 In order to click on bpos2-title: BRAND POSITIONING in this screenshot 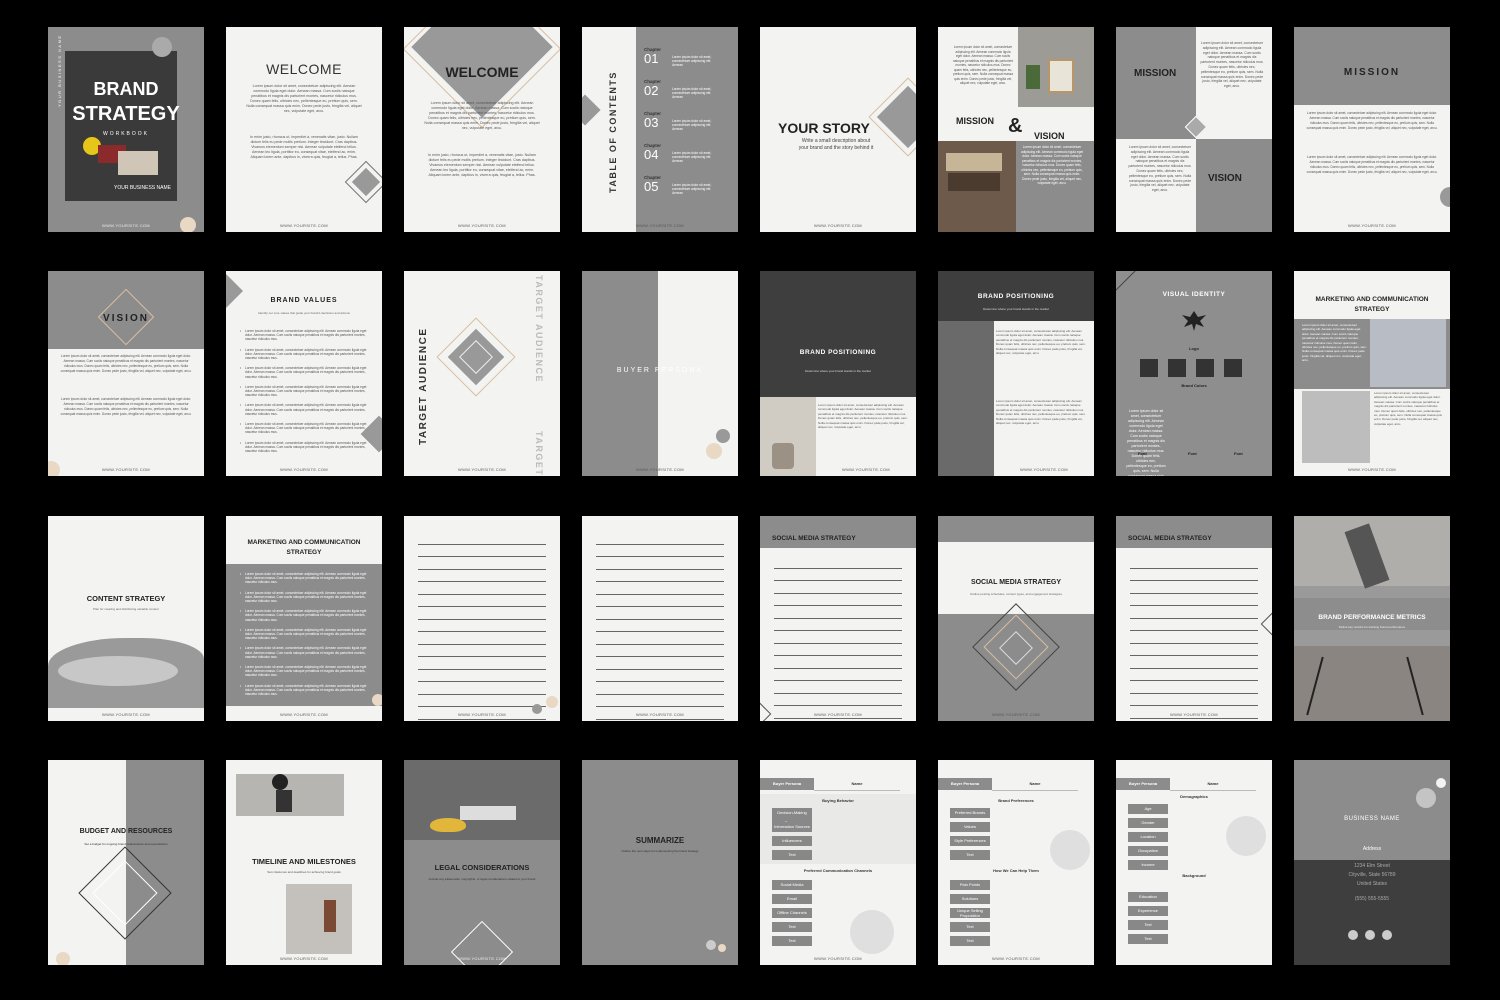, I will do `click(1016, 296)`.